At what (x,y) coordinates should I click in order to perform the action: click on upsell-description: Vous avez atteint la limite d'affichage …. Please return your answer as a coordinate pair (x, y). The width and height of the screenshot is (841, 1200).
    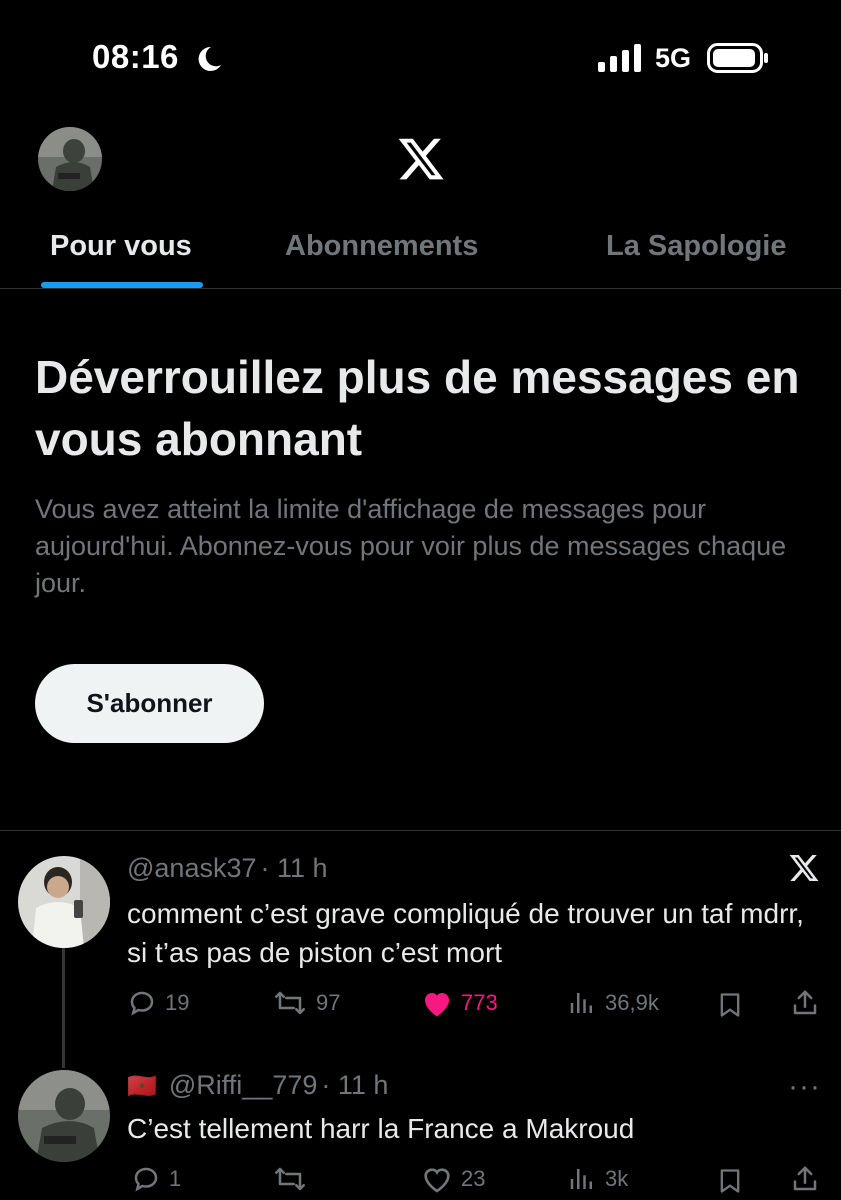
    Looking at the image, I should click on (411, 546).